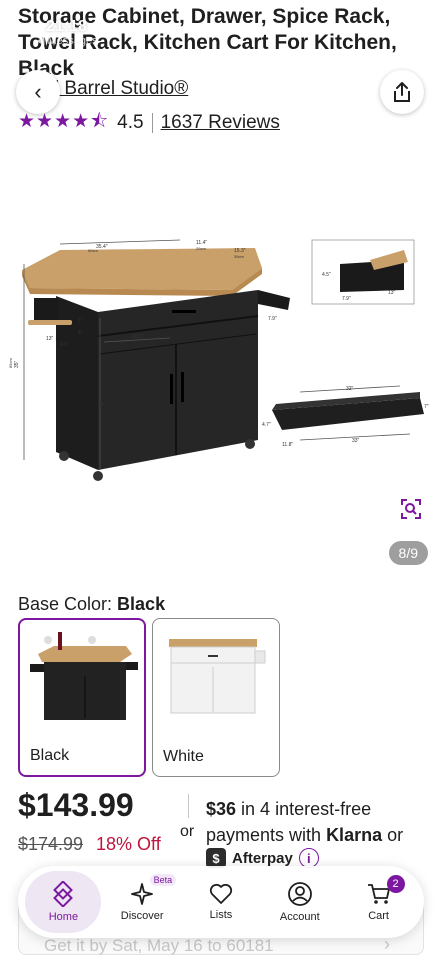 Image resolution: width=442 pixels, height=960 pixels. Describe the element at coordinates (408, 553) in the screenshot. I see `image-counter: 8/9` at that location.